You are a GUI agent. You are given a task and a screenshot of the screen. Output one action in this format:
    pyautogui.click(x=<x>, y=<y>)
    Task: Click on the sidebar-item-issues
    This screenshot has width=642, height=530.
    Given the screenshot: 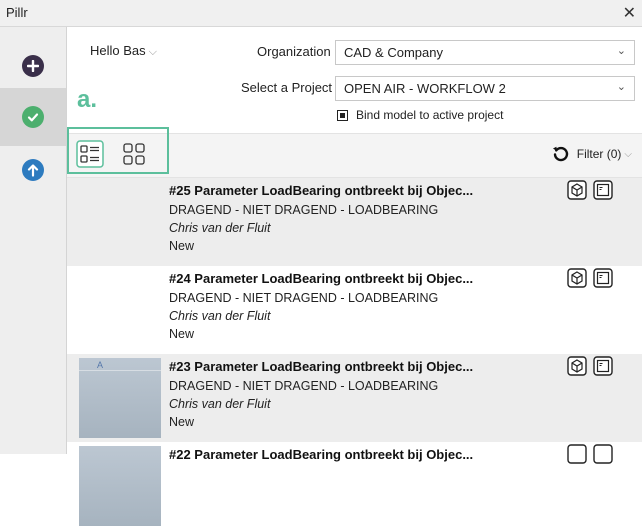 What is the action you would take?
    pyautogui.click(x=33, y=117)
    